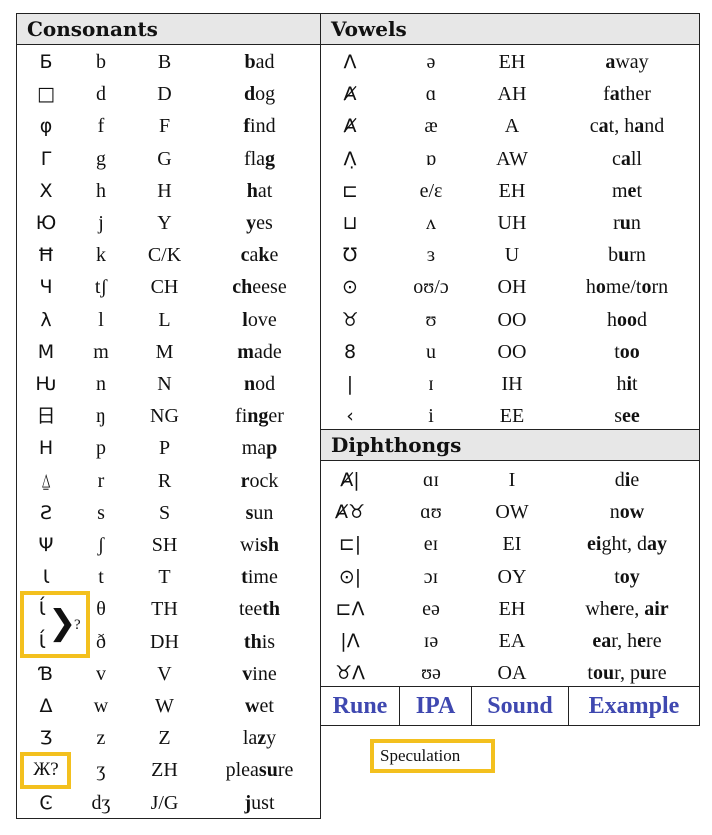 This screenshot has width=712, height=835. Describe the element at coordinates (654, 641) in the screenshot. I see `example-text: re` at that location.